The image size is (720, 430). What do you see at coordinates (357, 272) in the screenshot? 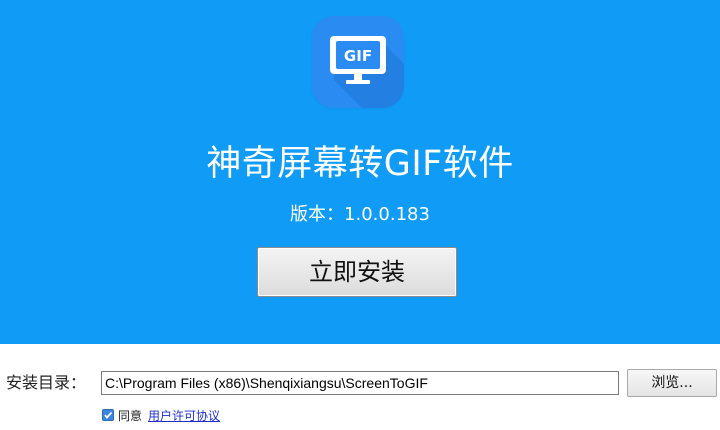
I see `install-now-button: 立即安装` at bounding box center [357, 272].